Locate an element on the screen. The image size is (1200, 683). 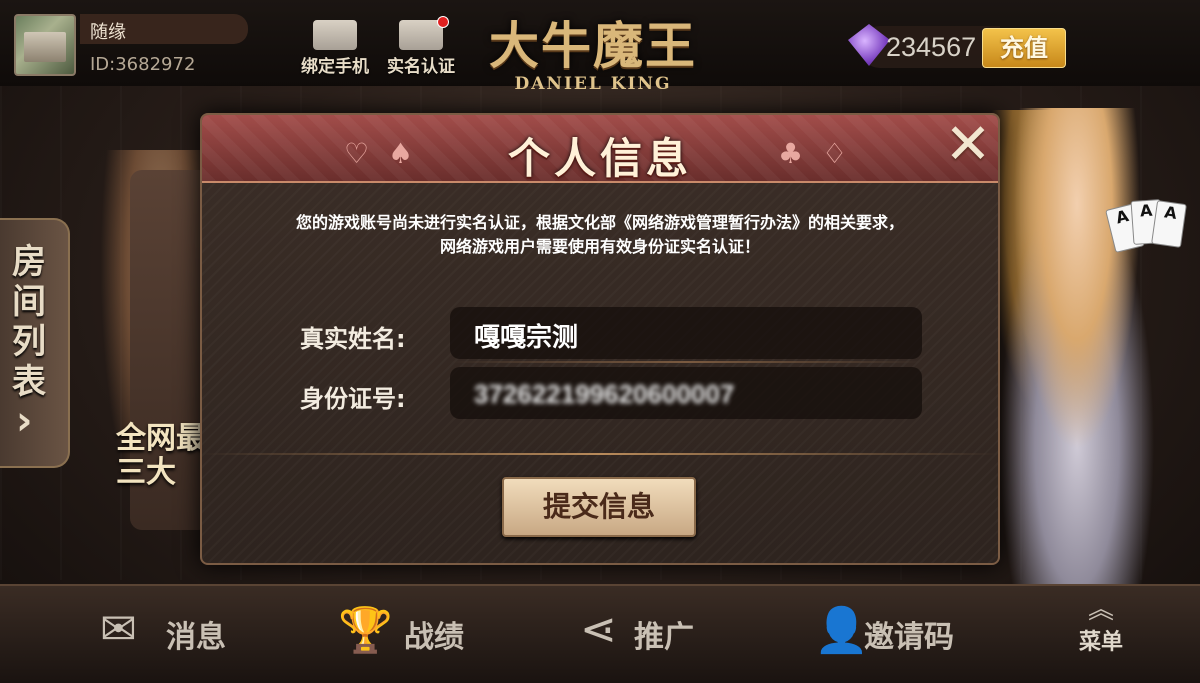
menu-button: ︽ 菜单 is located at coordinates (1101, 625).